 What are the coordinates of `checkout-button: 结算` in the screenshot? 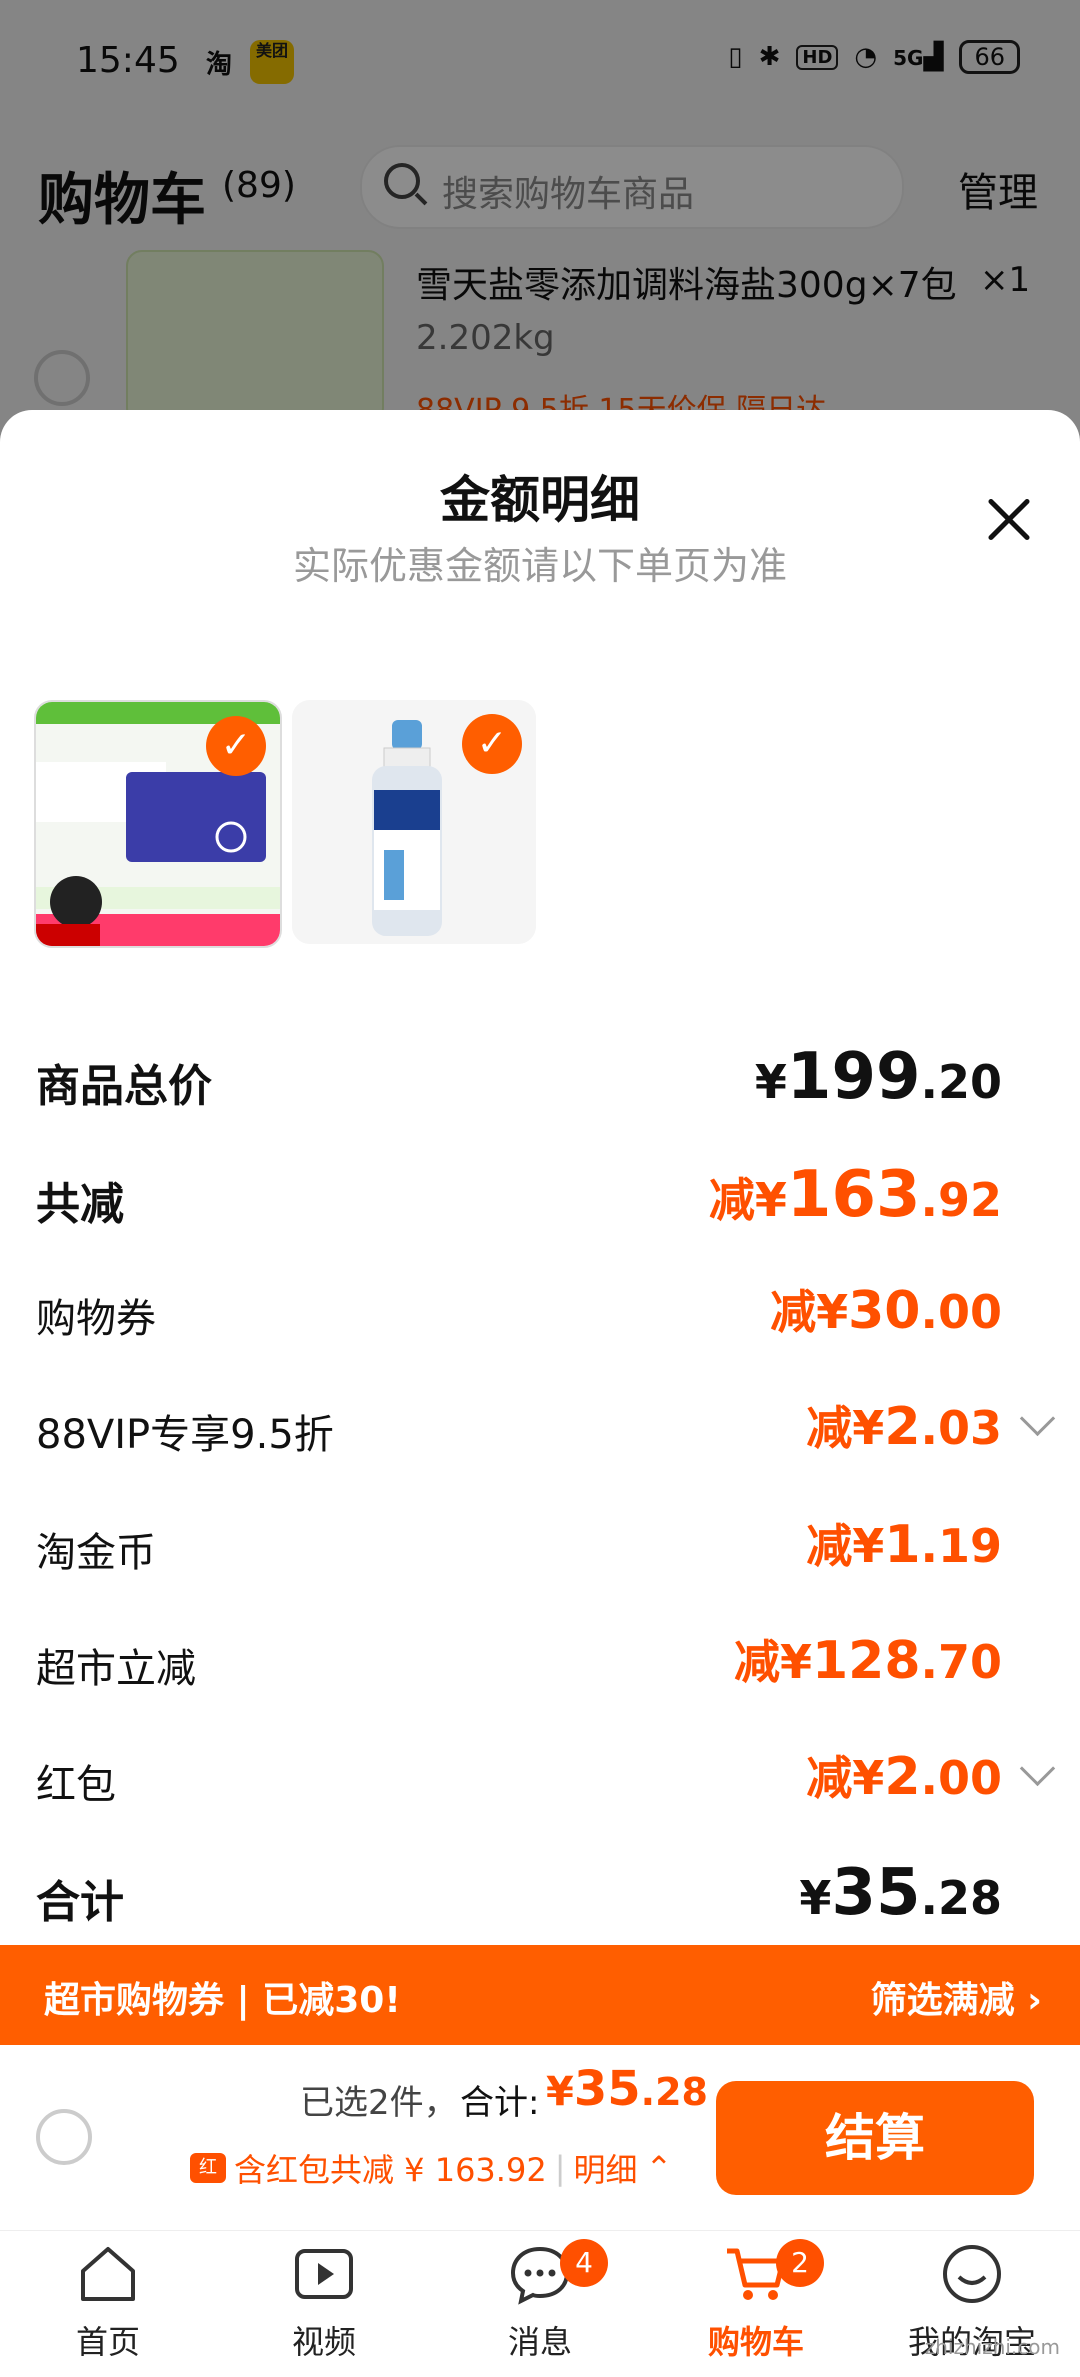 It's located at (875, 2138).